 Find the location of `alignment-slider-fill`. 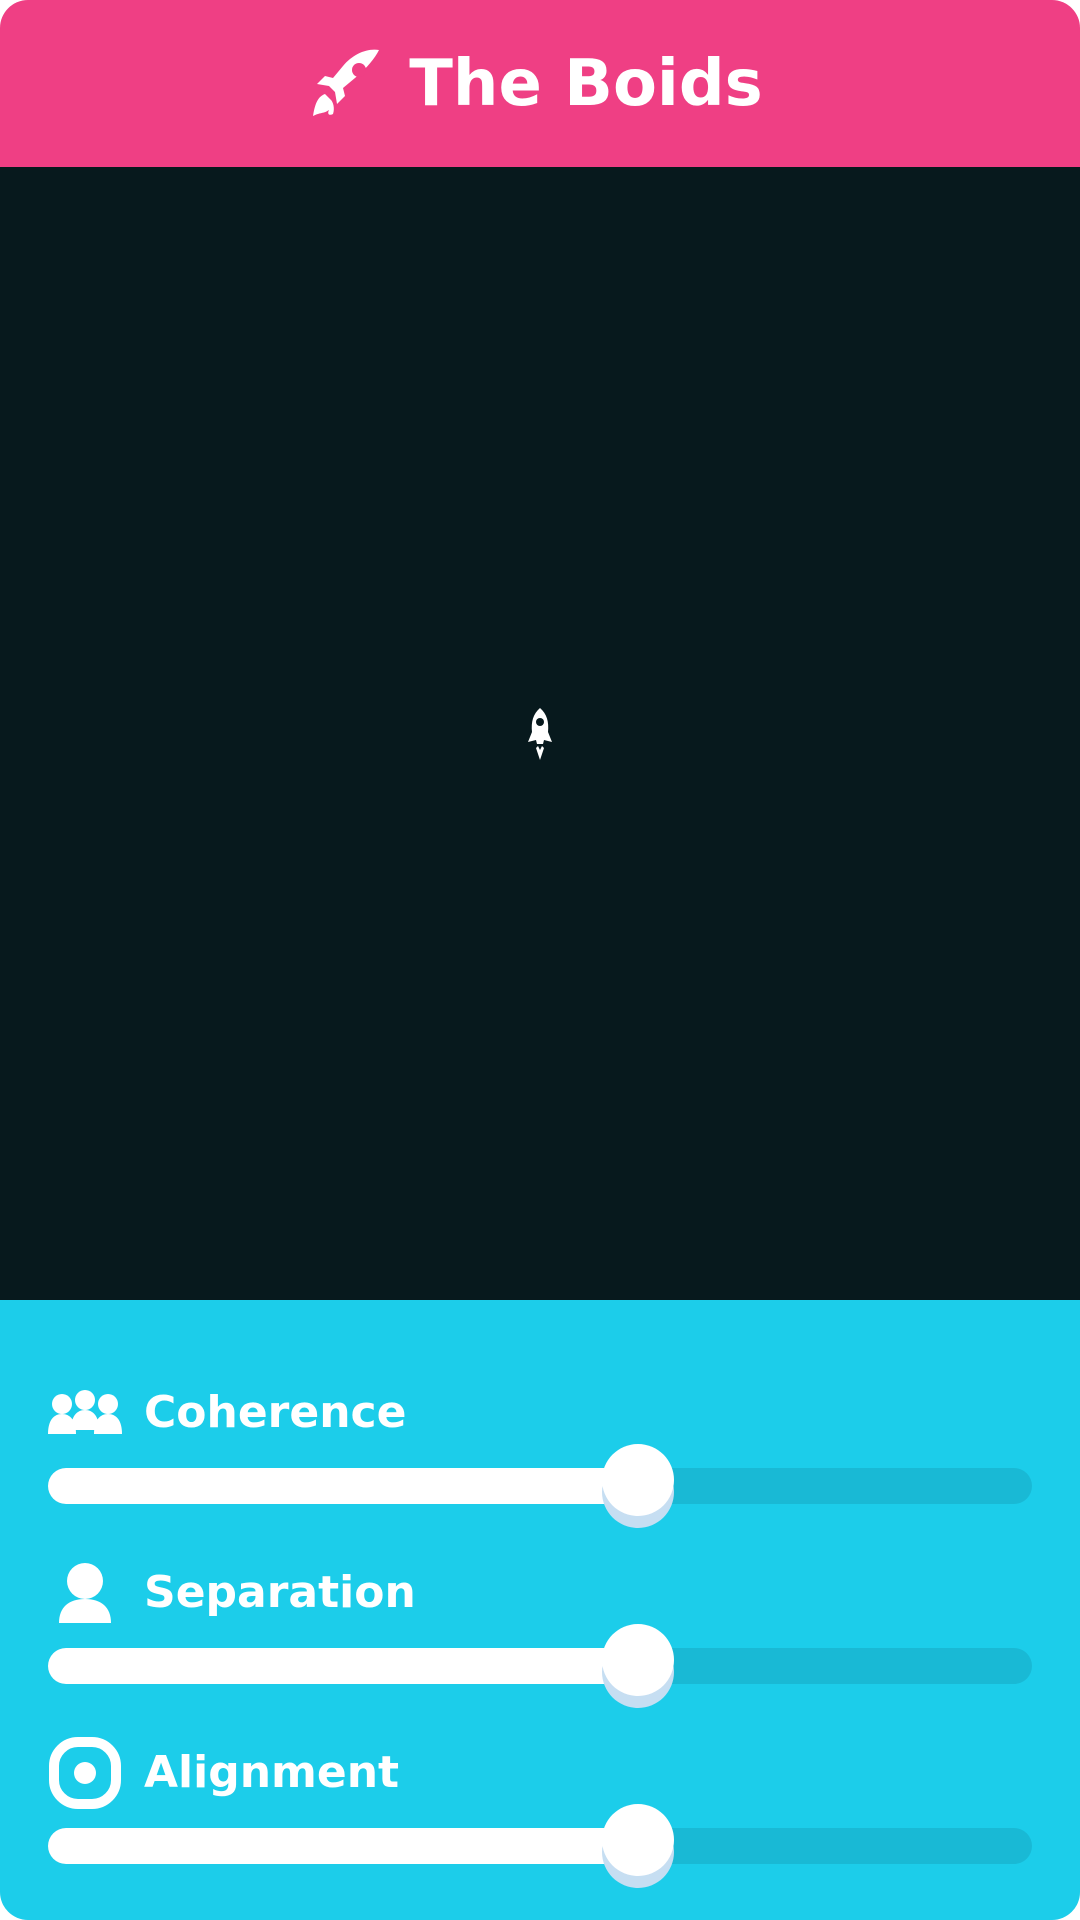

alignment-slider-fill is located at coordinates (343, 1846).